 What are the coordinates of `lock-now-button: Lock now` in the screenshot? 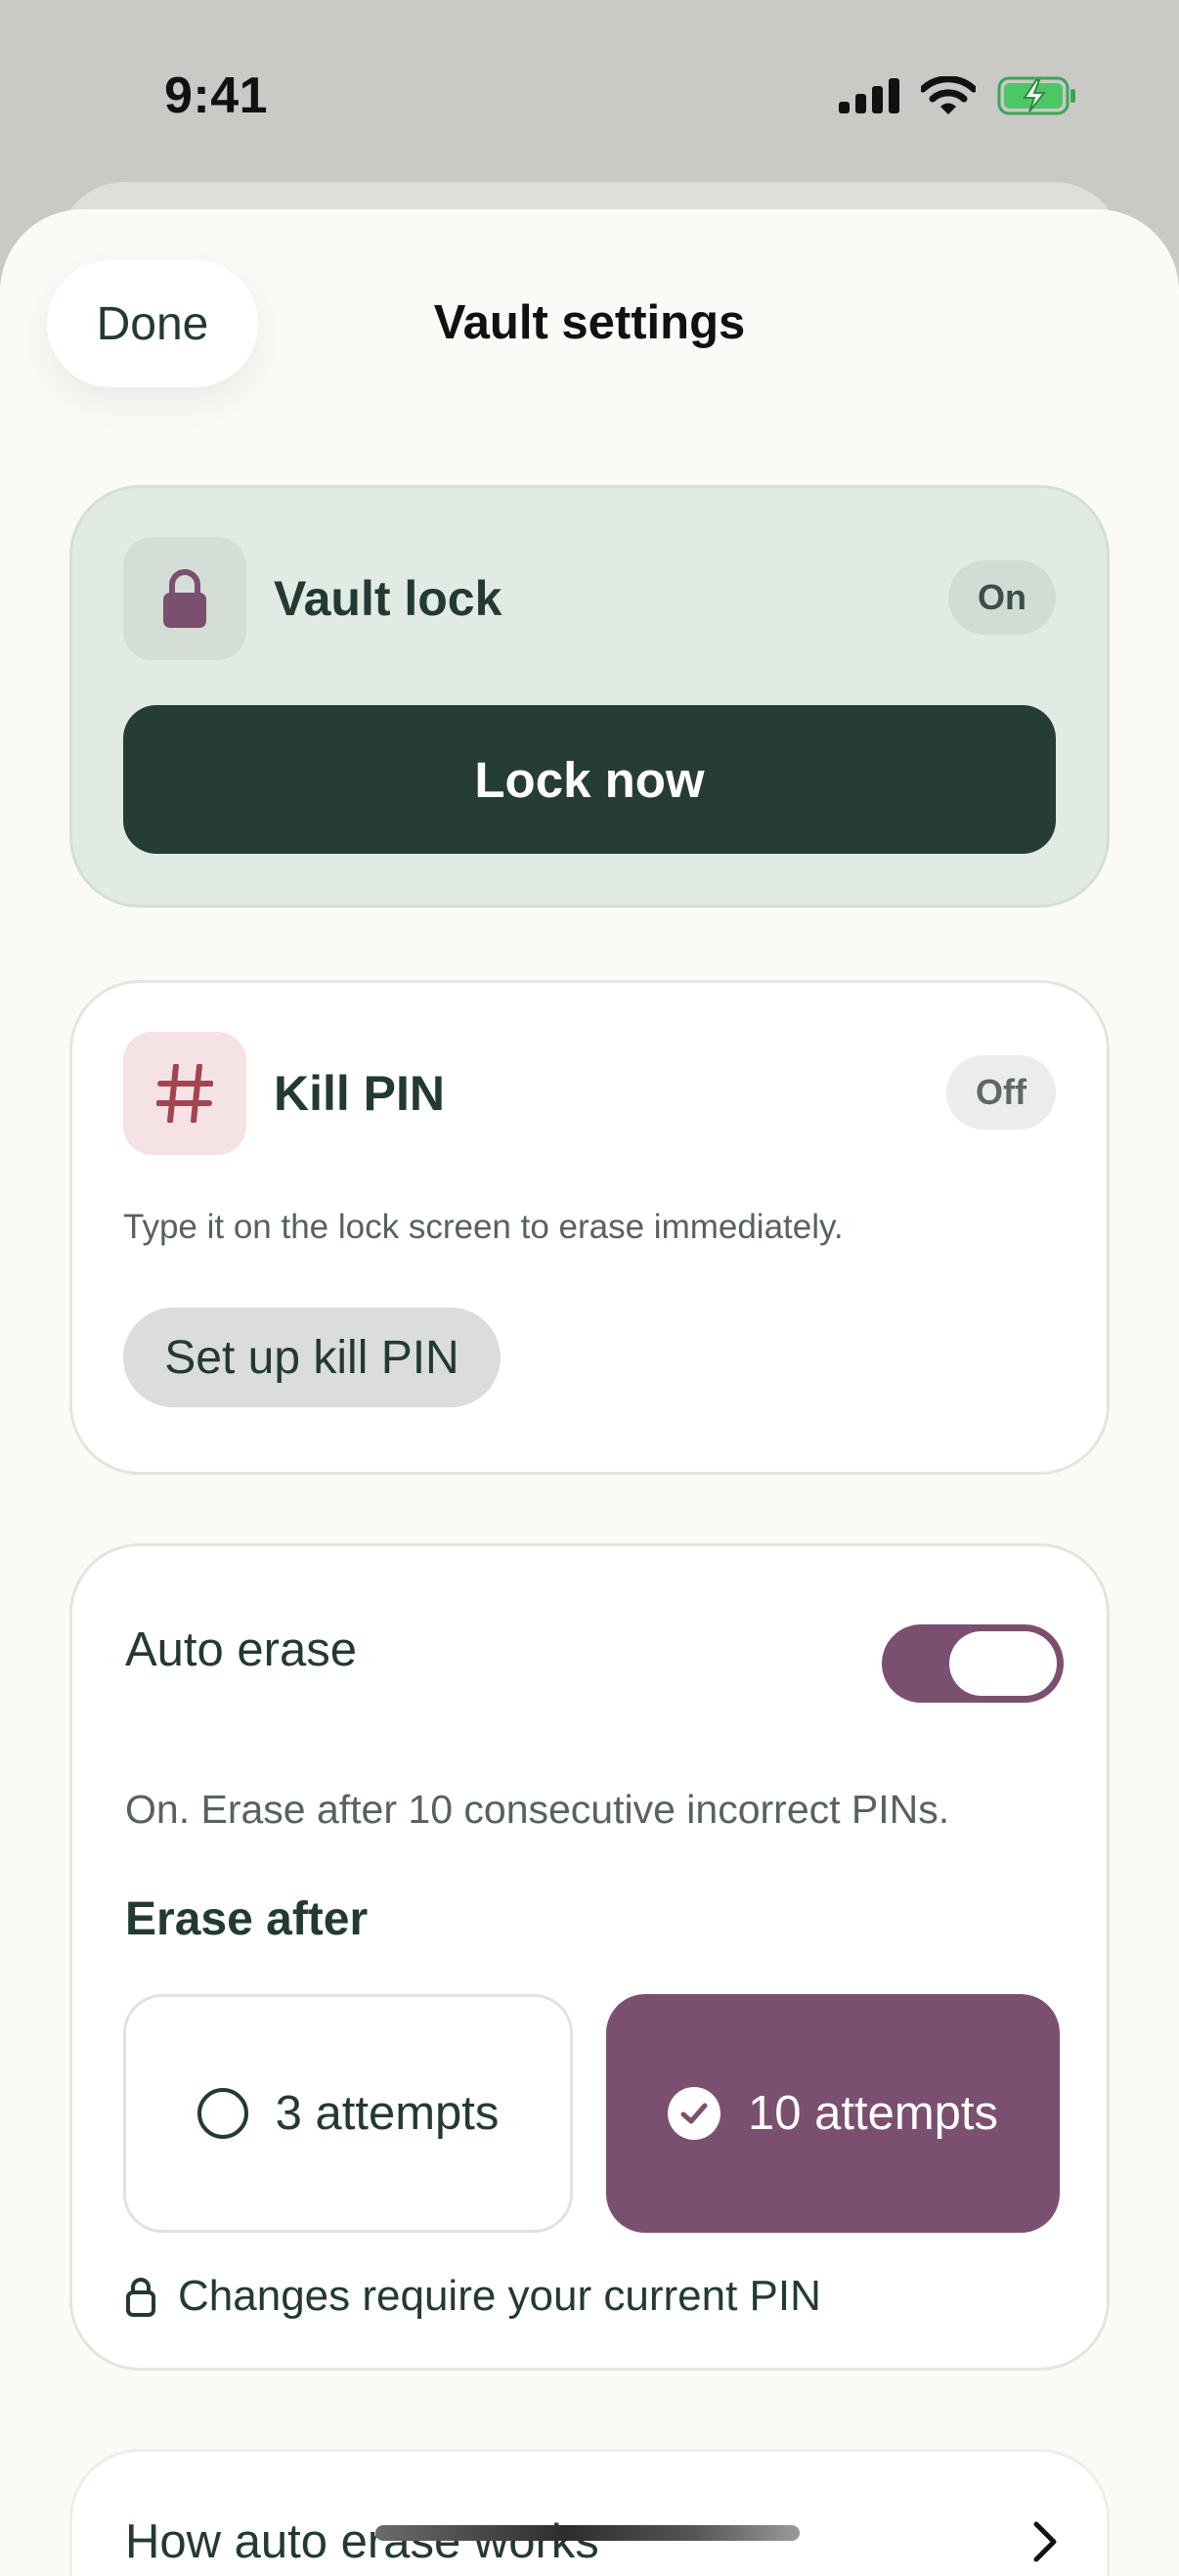 It's located at (589, 780).